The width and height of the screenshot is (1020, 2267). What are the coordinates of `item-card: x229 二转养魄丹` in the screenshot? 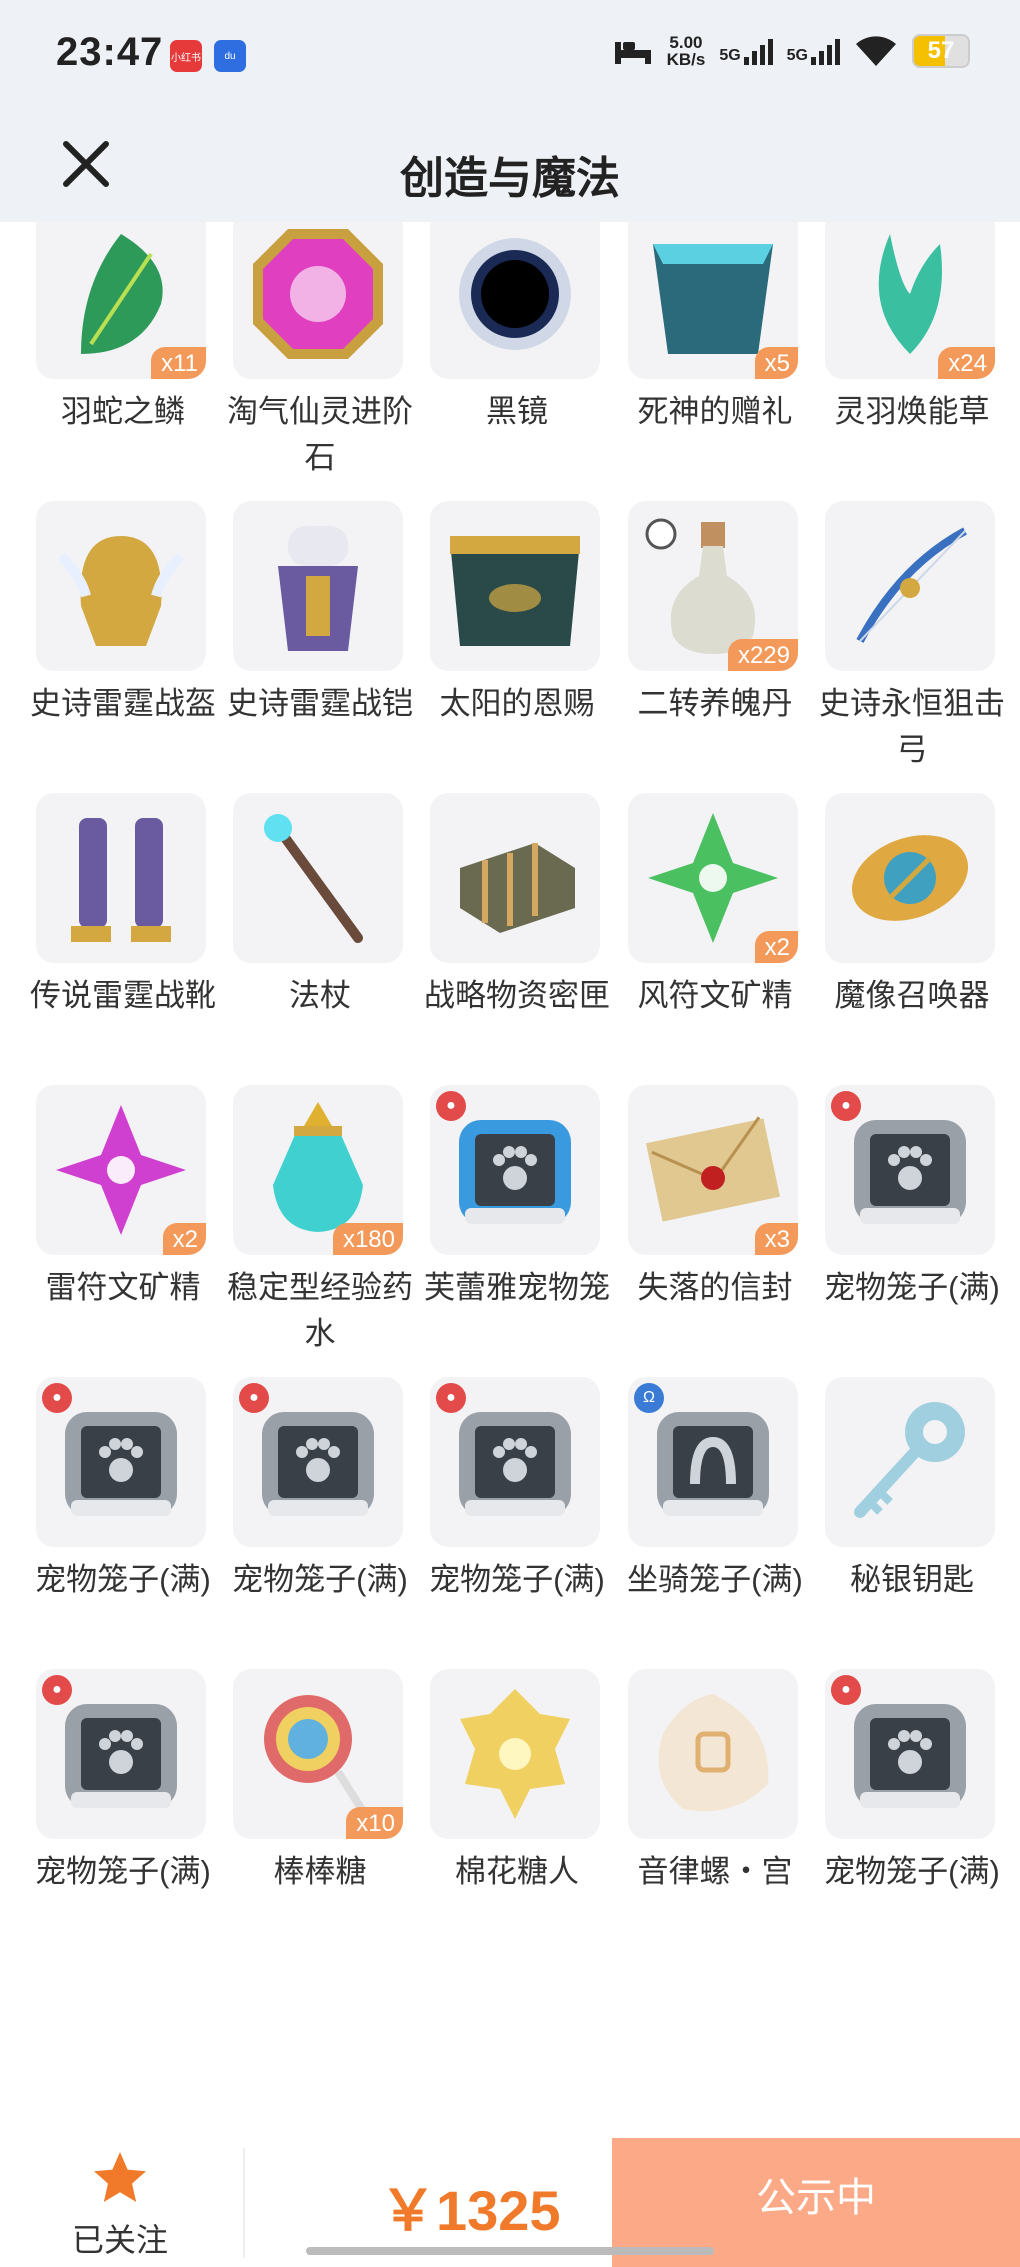 It's located at (719, 641).